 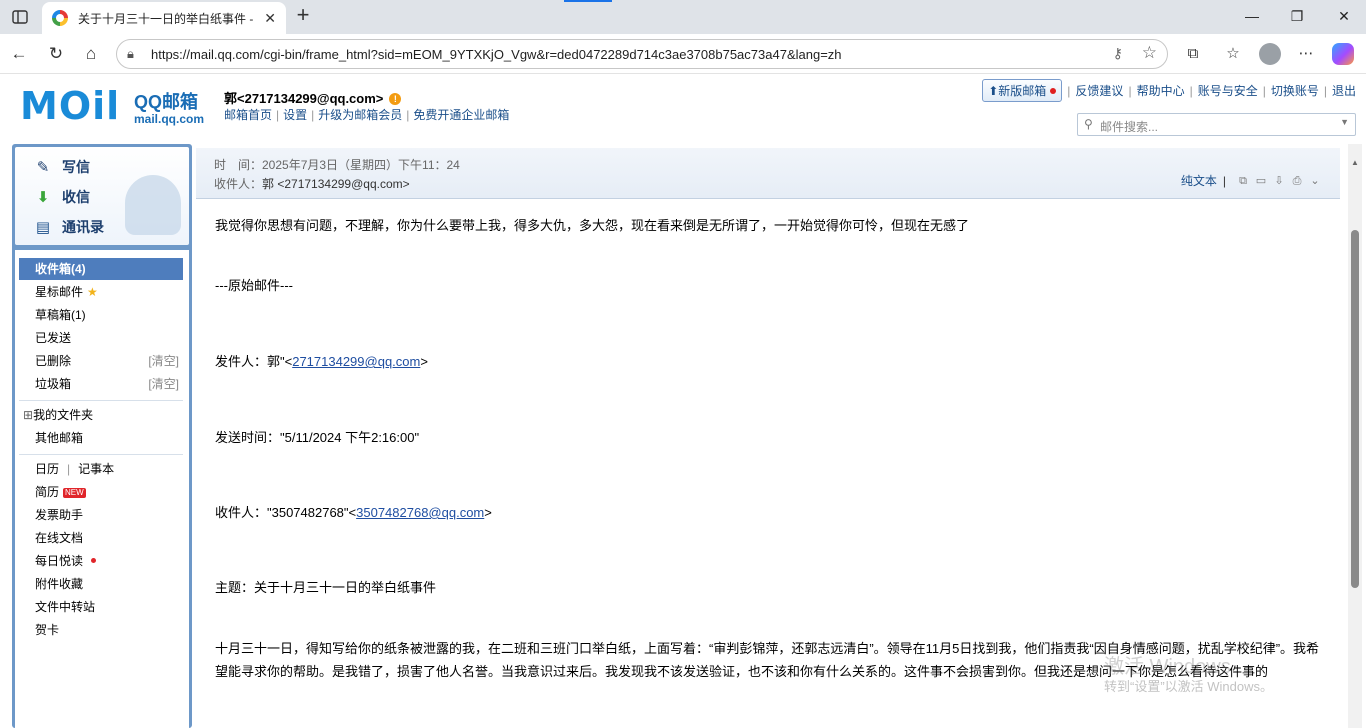 What do you see at coordinates (47, 469) in the screenshot?
I see `calendar-link: 日历` at bounding box center [47, 469].